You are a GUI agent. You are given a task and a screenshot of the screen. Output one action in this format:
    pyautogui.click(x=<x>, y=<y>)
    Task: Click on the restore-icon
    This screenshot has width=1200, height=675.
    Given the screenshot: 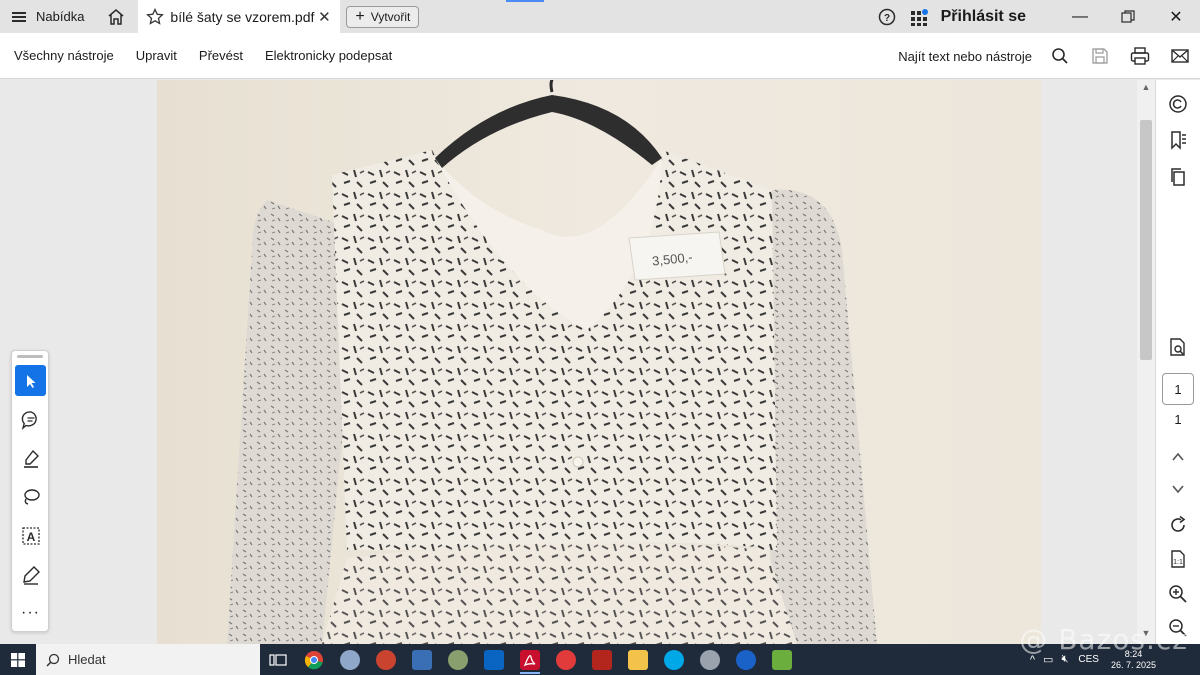 What is the action you would take?
    pyautogui.click(x=1128, y=16)
    